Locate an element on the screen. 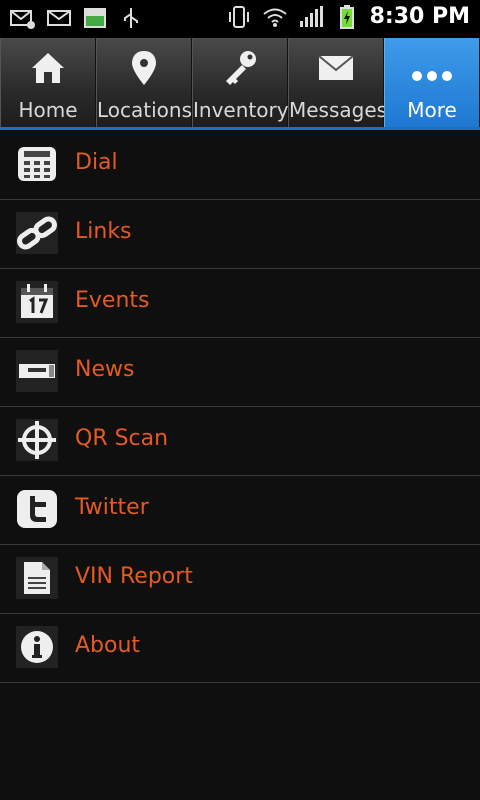  vibrate-icon is located at coordinates (238, 16).